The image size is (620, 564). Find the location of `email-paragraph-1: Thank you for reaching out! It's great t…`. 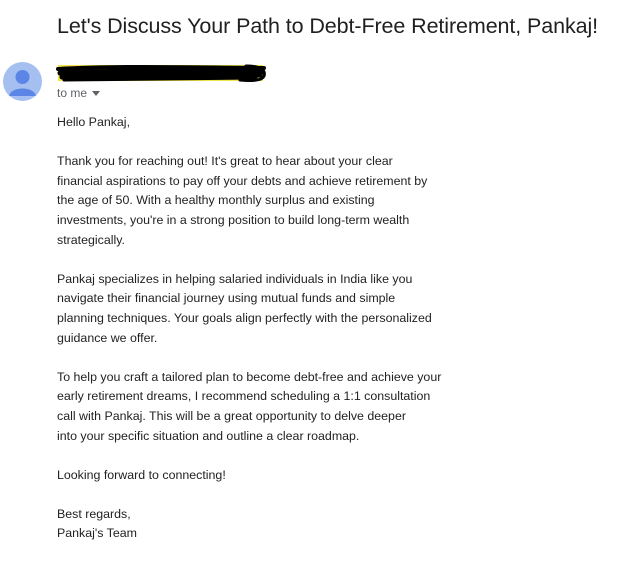

email-paragraph-1: Thank you for reaching out! It's great t… is located at coordinates (272, 201).